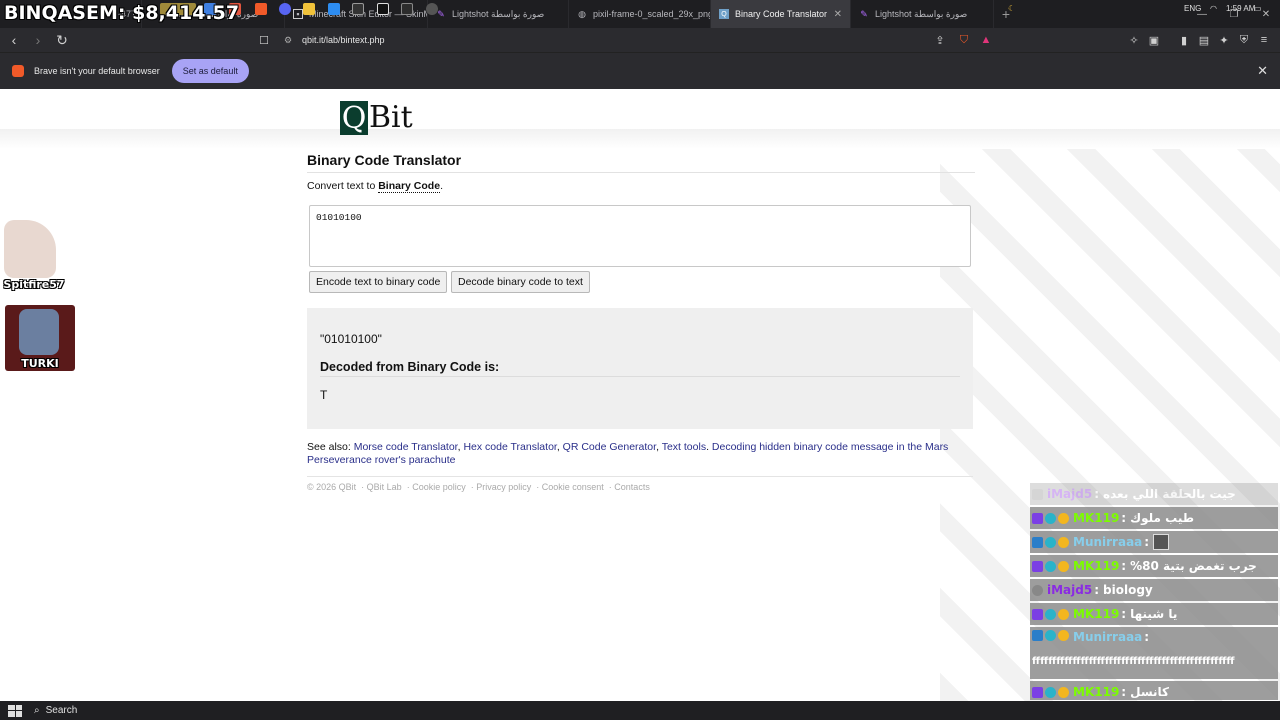 This screenshot has width=1280, height=720. What do you see at coordinates (582, 13) in the screenshot?
I see `globe-icon: ◍` at bounding box center [582, 13].